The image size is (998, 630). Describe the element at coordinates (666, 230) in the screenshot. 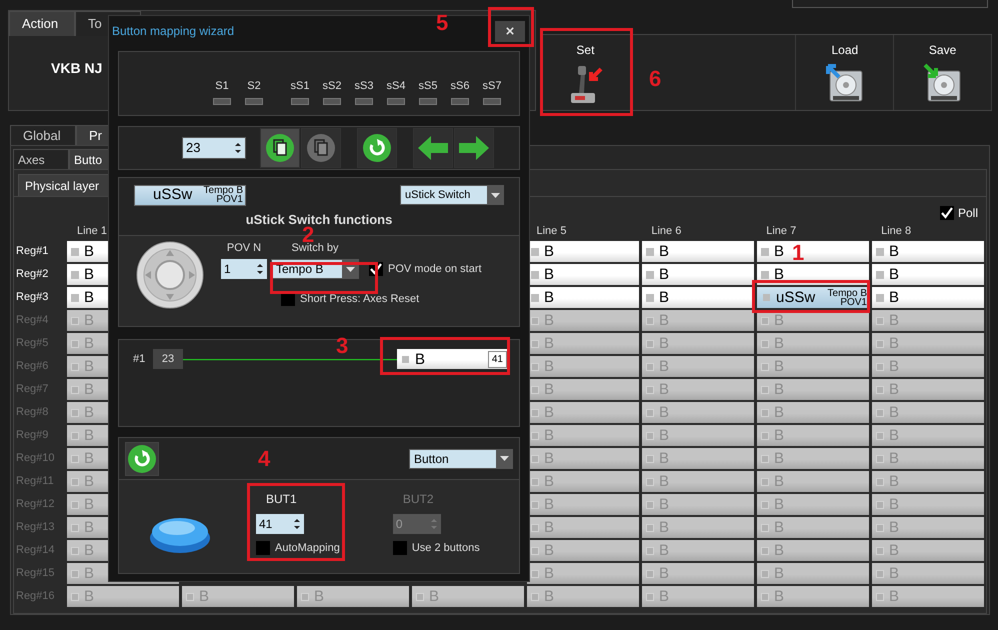

I see `column-header: Line 6` at that location.